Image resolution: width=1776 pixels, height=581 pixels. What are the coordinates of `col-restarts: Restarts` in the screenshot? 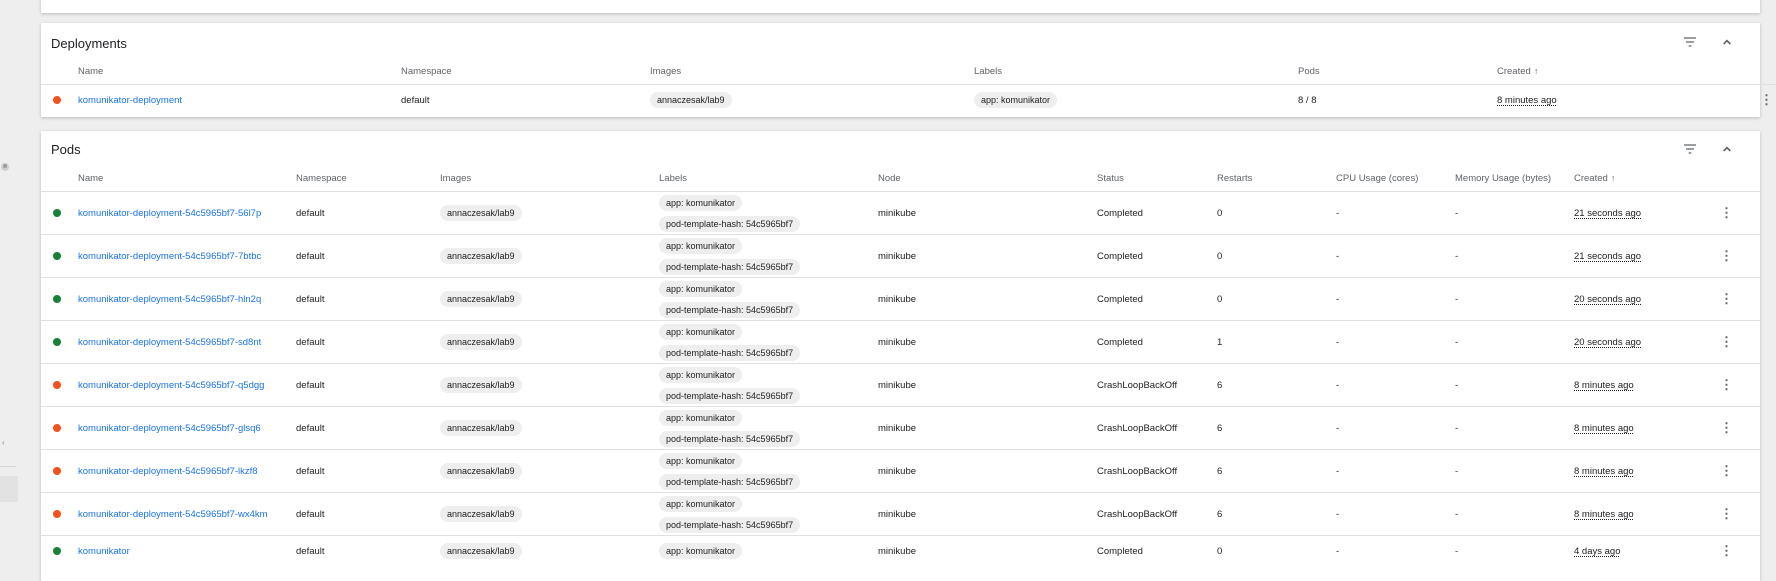 It's located at (1235, 178).